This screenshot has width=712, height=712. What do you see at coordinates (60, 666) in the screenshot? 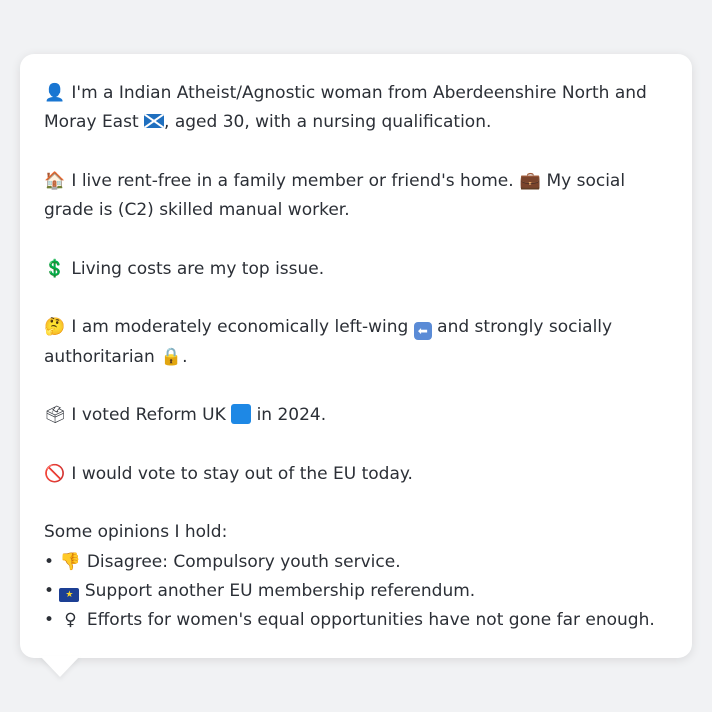
I see `speech-bubble-tail` at bounding box center [60, 666].